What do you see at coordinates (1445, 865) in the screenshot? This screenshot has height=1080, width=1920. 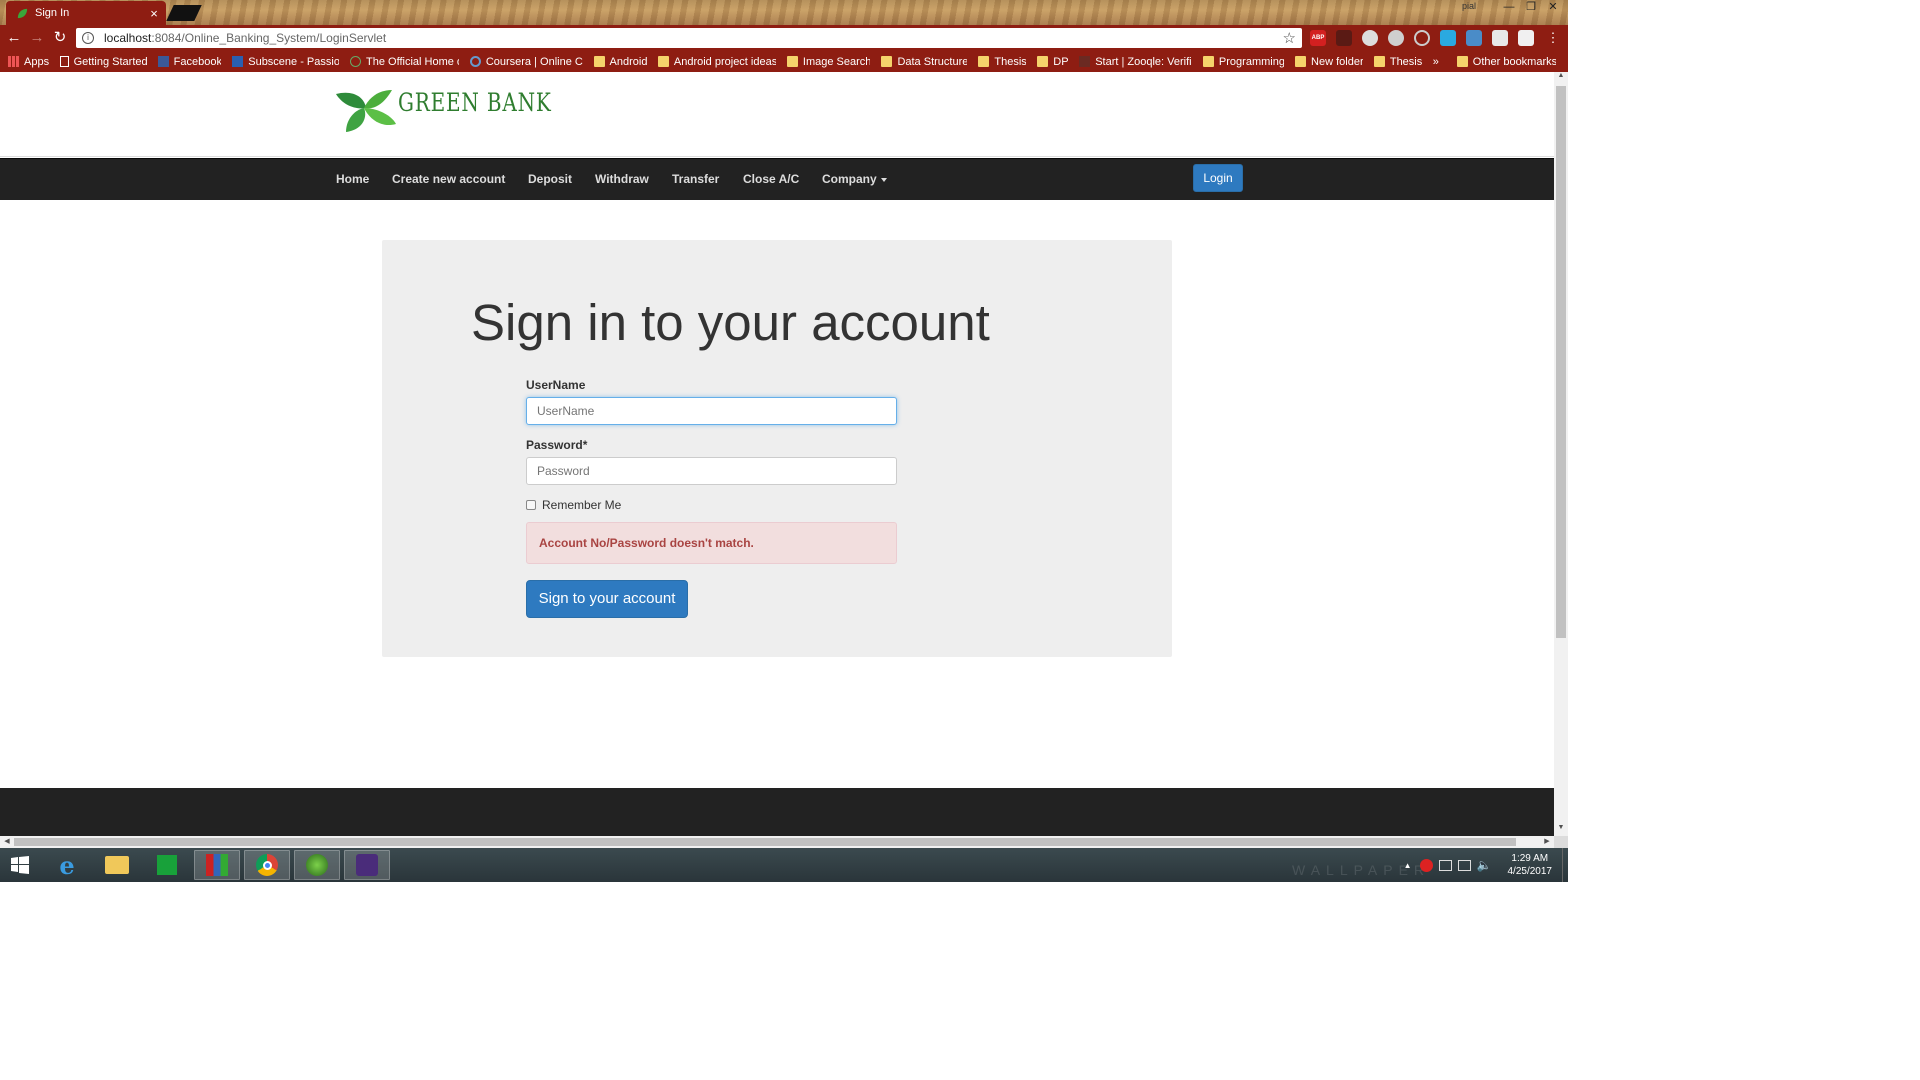 I see `action-center-flag-icon` at bounding box center [1445, 865].